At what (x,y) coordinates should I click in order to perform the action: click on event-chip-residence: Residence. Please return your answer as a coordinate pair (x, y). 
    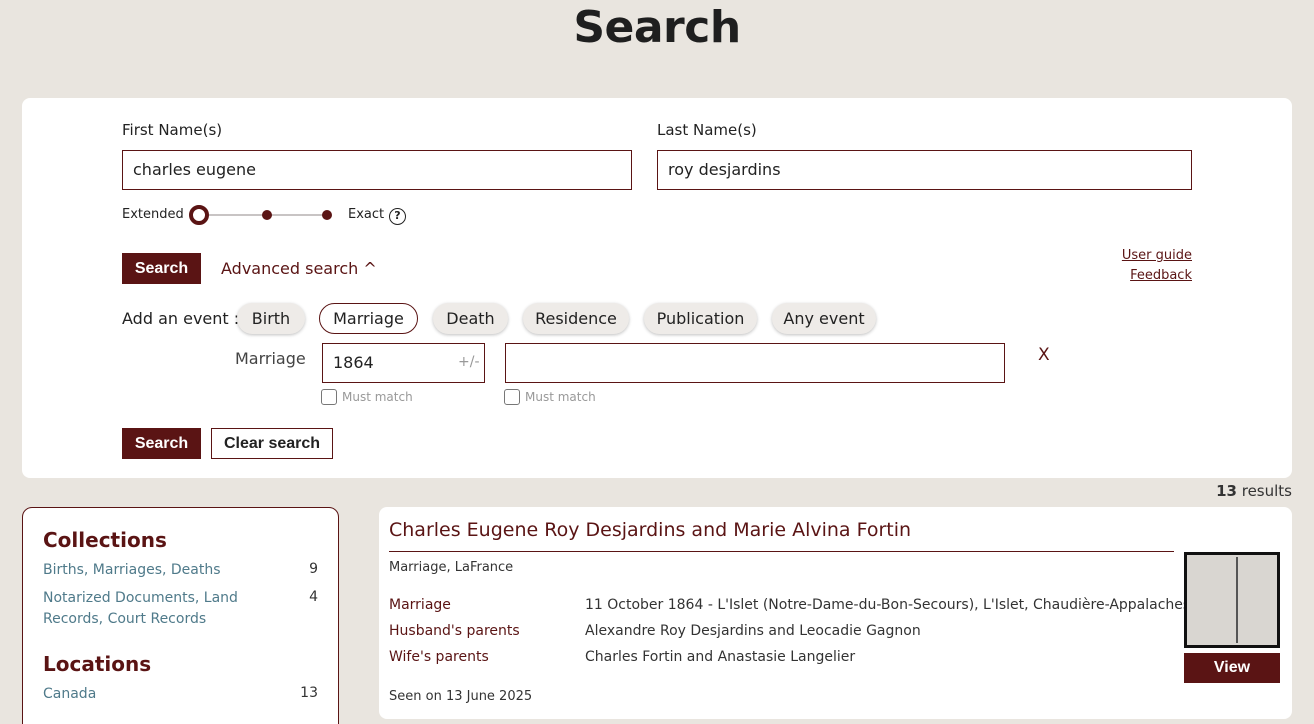
    Looking at the image, I should click on (576, 318).